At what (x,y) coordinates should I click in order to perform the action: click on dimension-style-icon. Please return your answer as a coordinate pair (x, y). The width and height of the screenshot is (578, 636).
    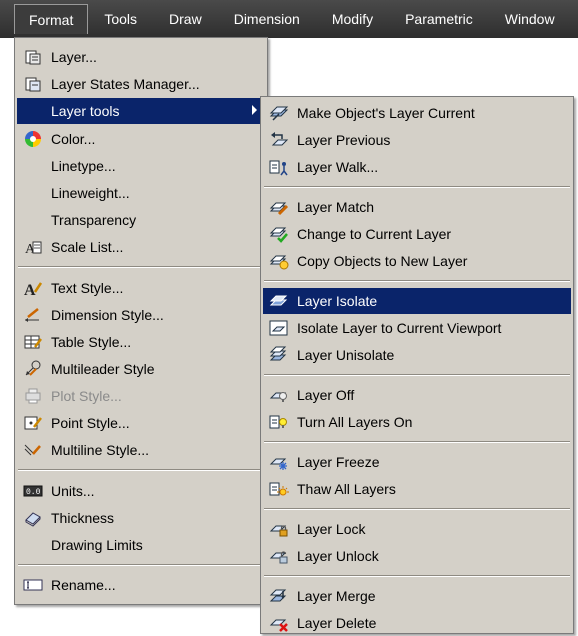
    Looking at the image, I should click on (33, 315).